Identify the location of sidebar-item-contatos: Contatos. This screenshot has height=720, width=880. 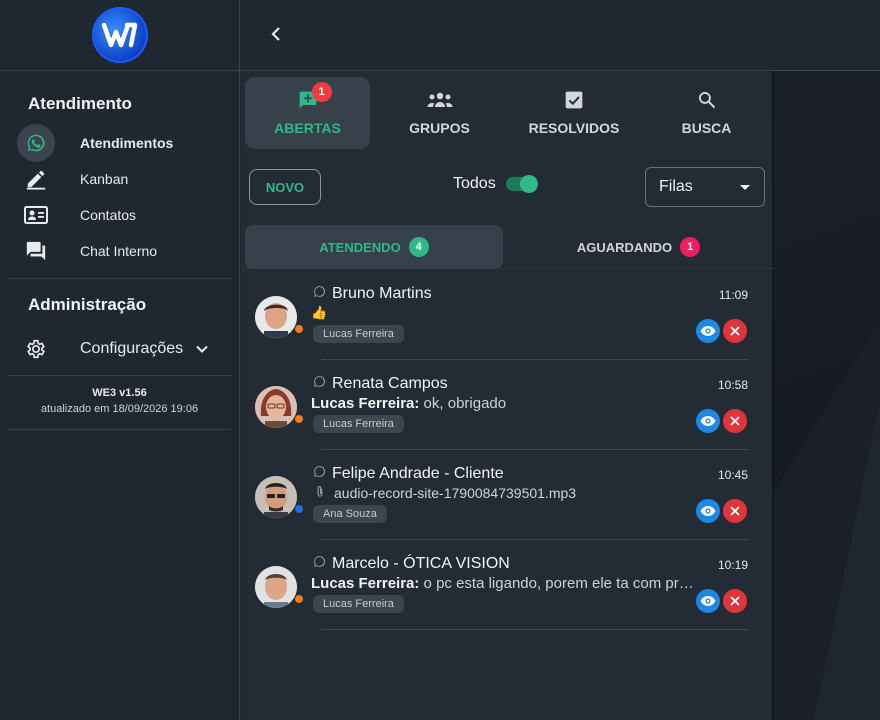
(119, 215).